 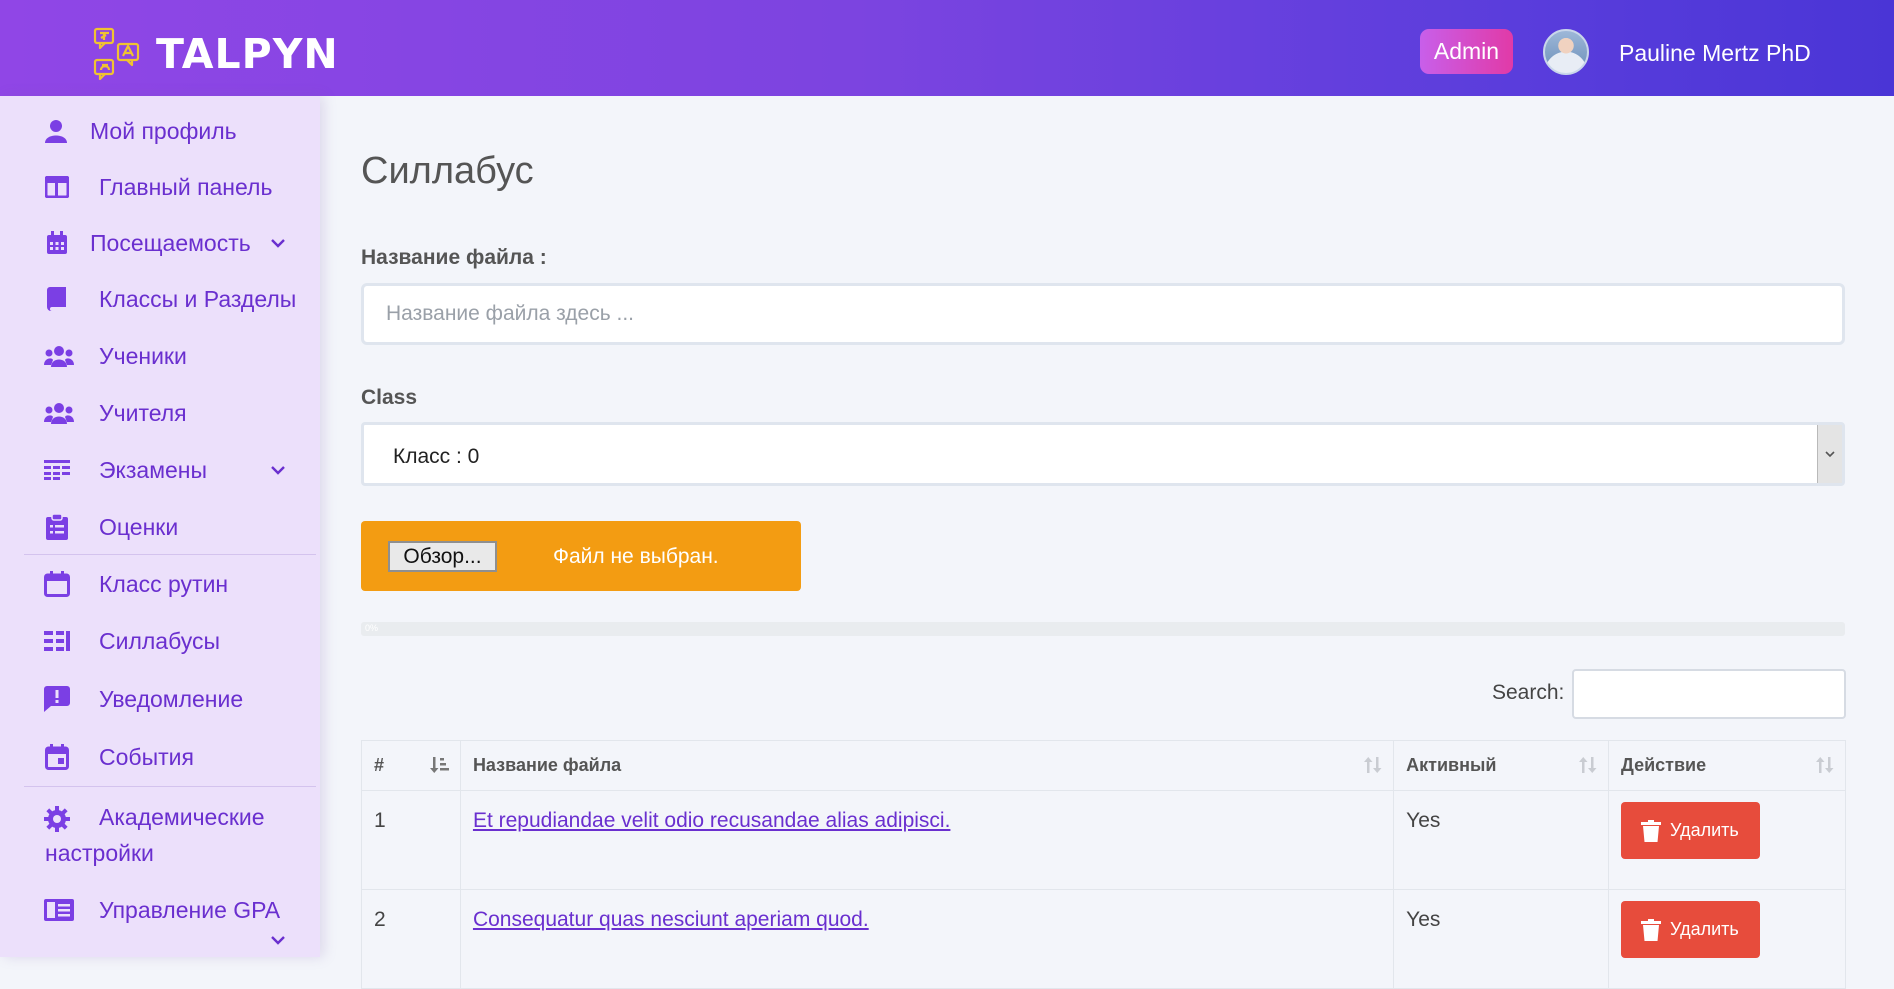 I want to click on search-label: Search:, so click(x=1528, y=692).